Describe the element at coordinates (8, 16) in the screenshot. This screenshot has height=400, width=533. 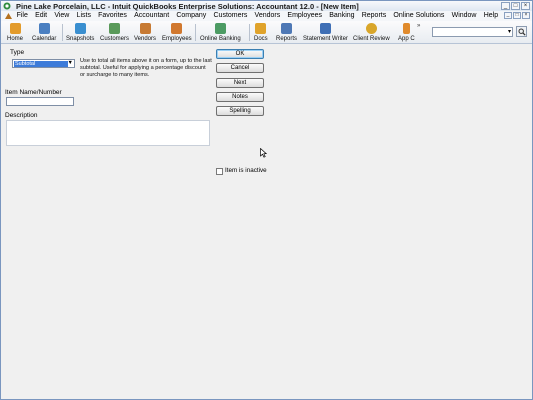
I see `document-menu-icon` at that location.